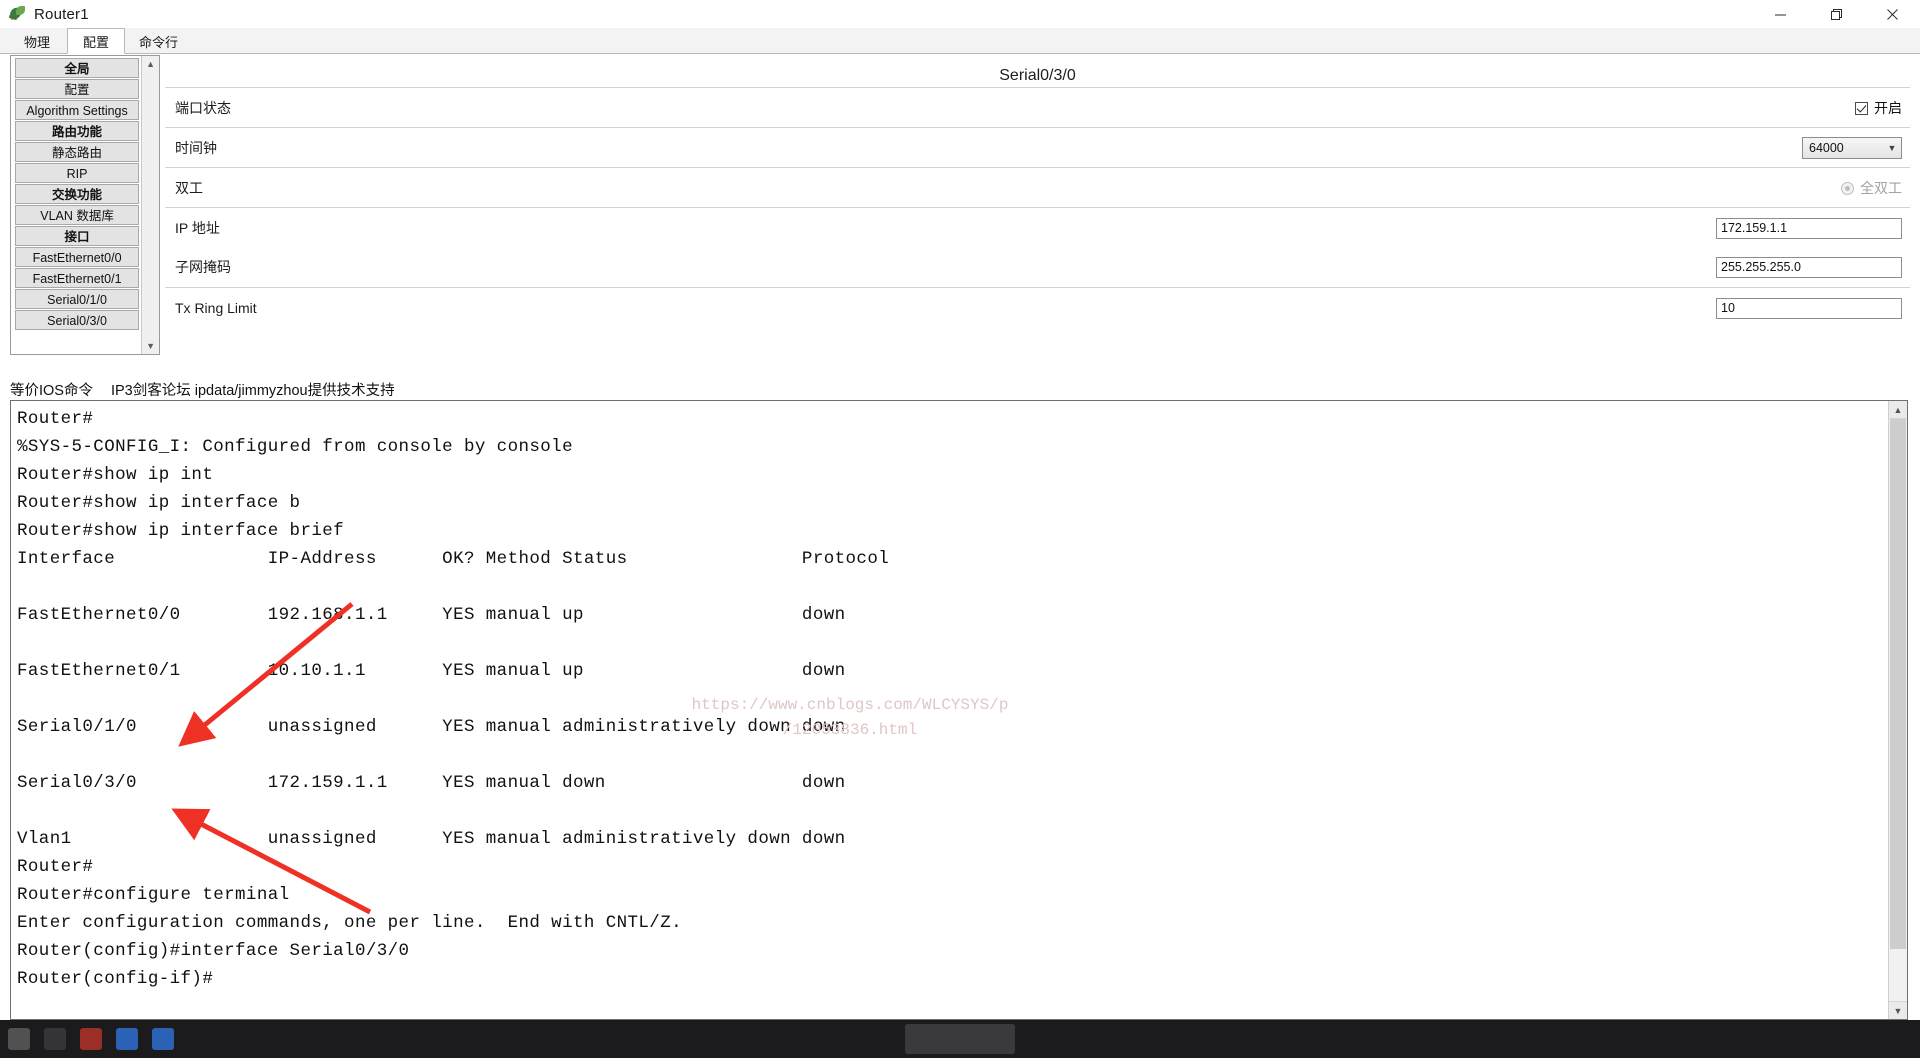 Image resolution: width=1920 pixels, height=1058 pixels. I want to click on taskbar-start-icon, so click(19, 1039).